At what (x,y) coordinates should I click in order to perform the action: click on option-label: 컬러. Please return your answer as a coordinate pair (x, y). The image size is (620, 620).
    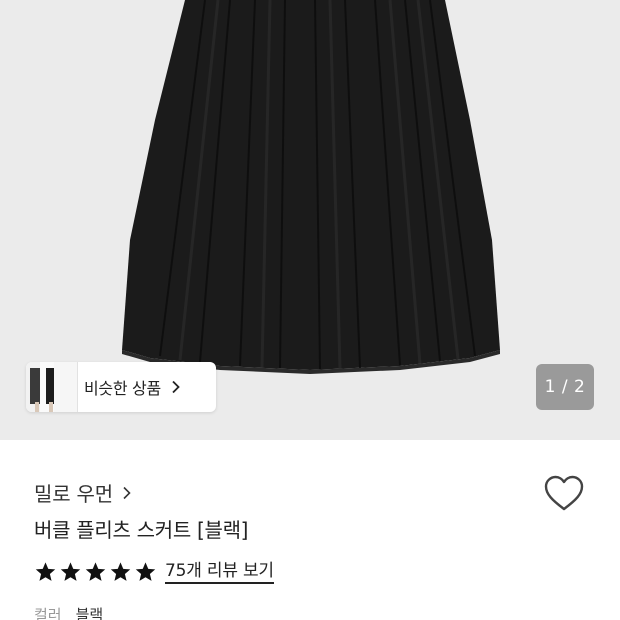
    Looking at the image, I should click on (48, 613).